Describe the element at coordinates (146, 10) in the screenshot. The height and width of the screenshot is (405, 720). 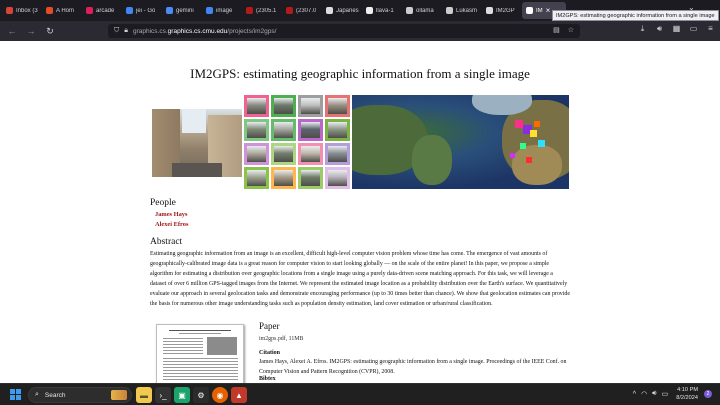
I see `tab-label: jei - Go` at that location.